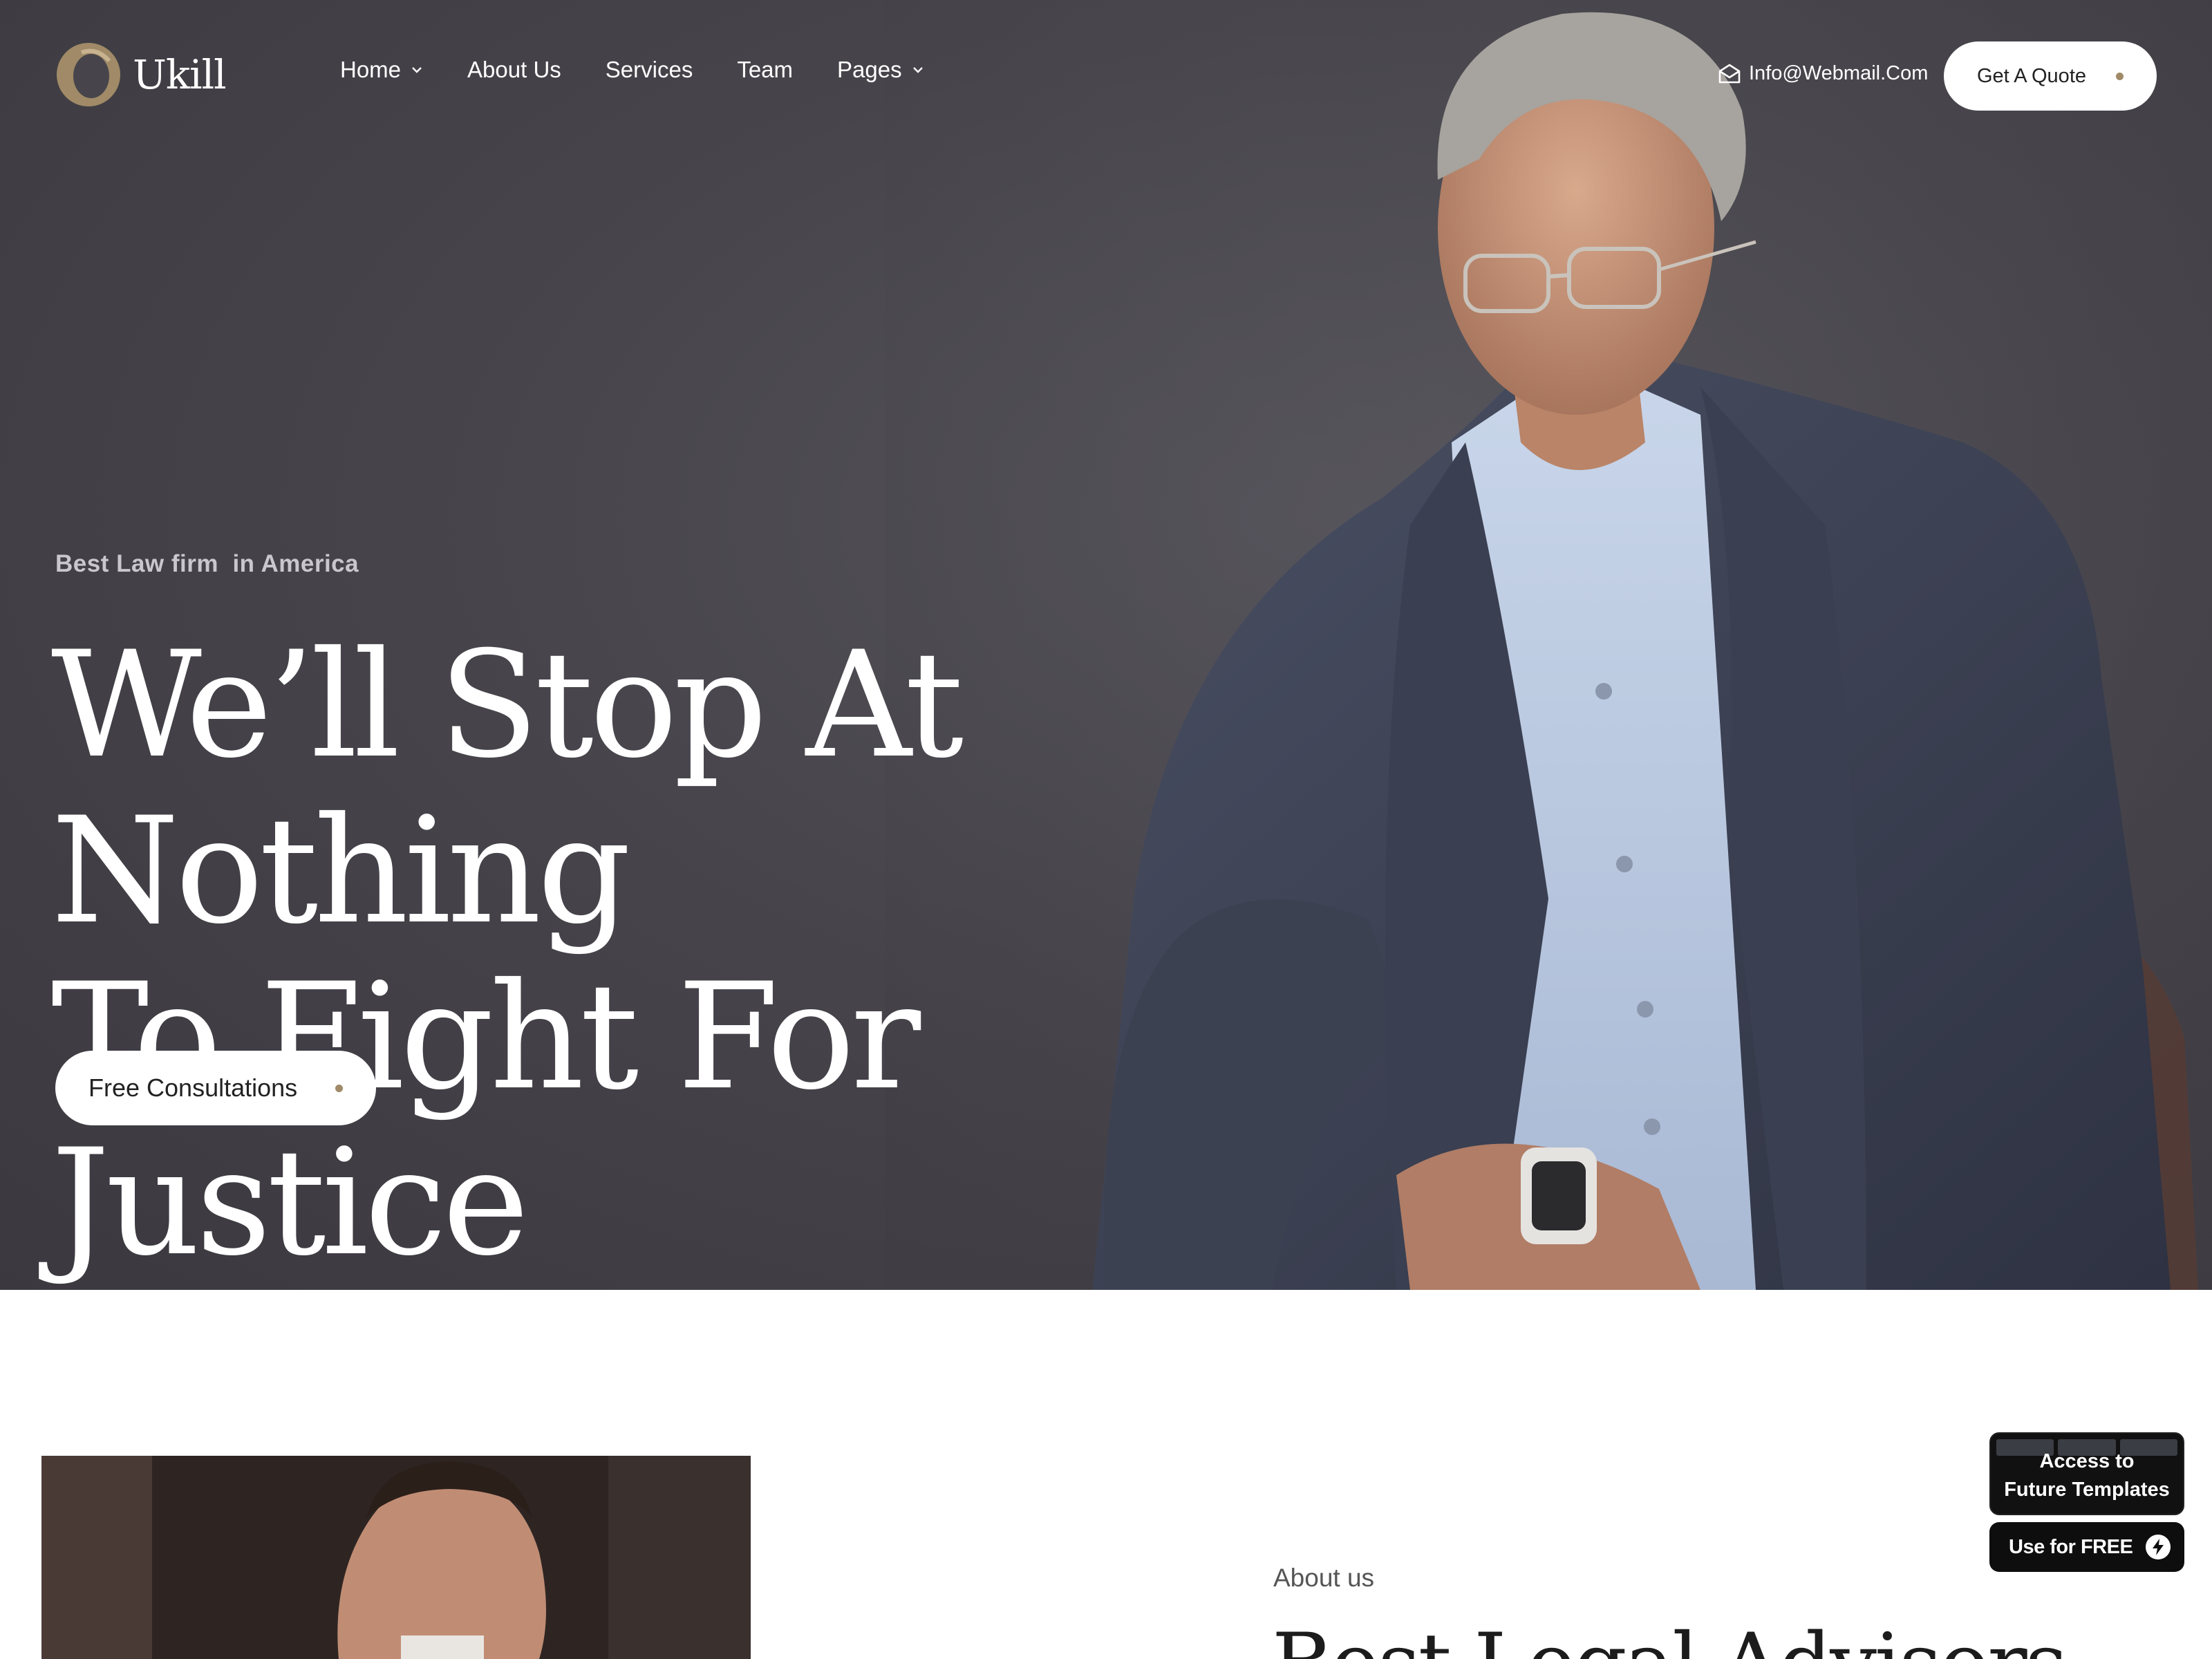 The width and height of the screenshot is (2212, 1659). I want to click on brand-logo: Ukill, so click(140, 74).